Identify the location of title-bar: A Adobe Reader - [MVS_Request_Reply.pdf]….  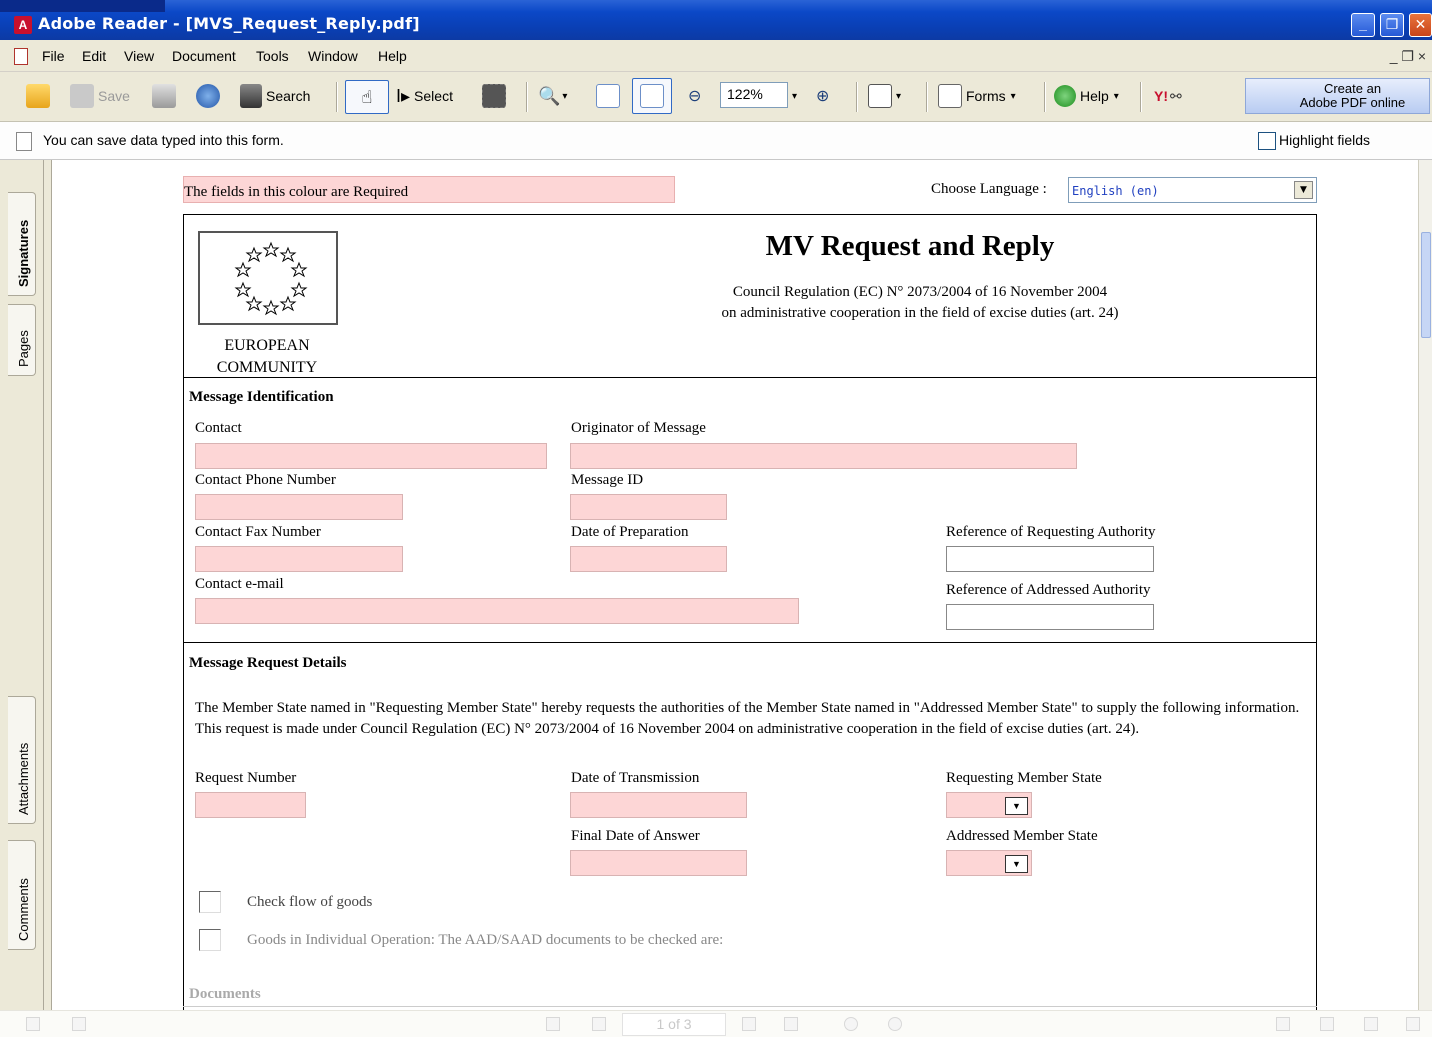
(716, 20).